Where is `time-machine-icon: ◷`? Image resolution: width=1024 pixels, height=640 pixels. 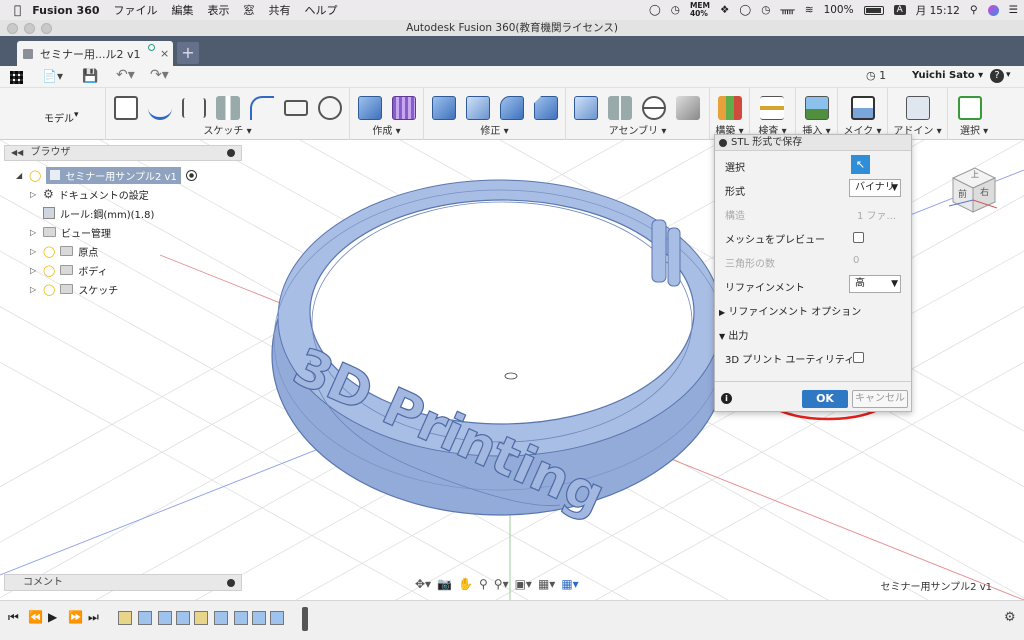 time-machine-icon: ◷ is located at coordinates (765, 10).